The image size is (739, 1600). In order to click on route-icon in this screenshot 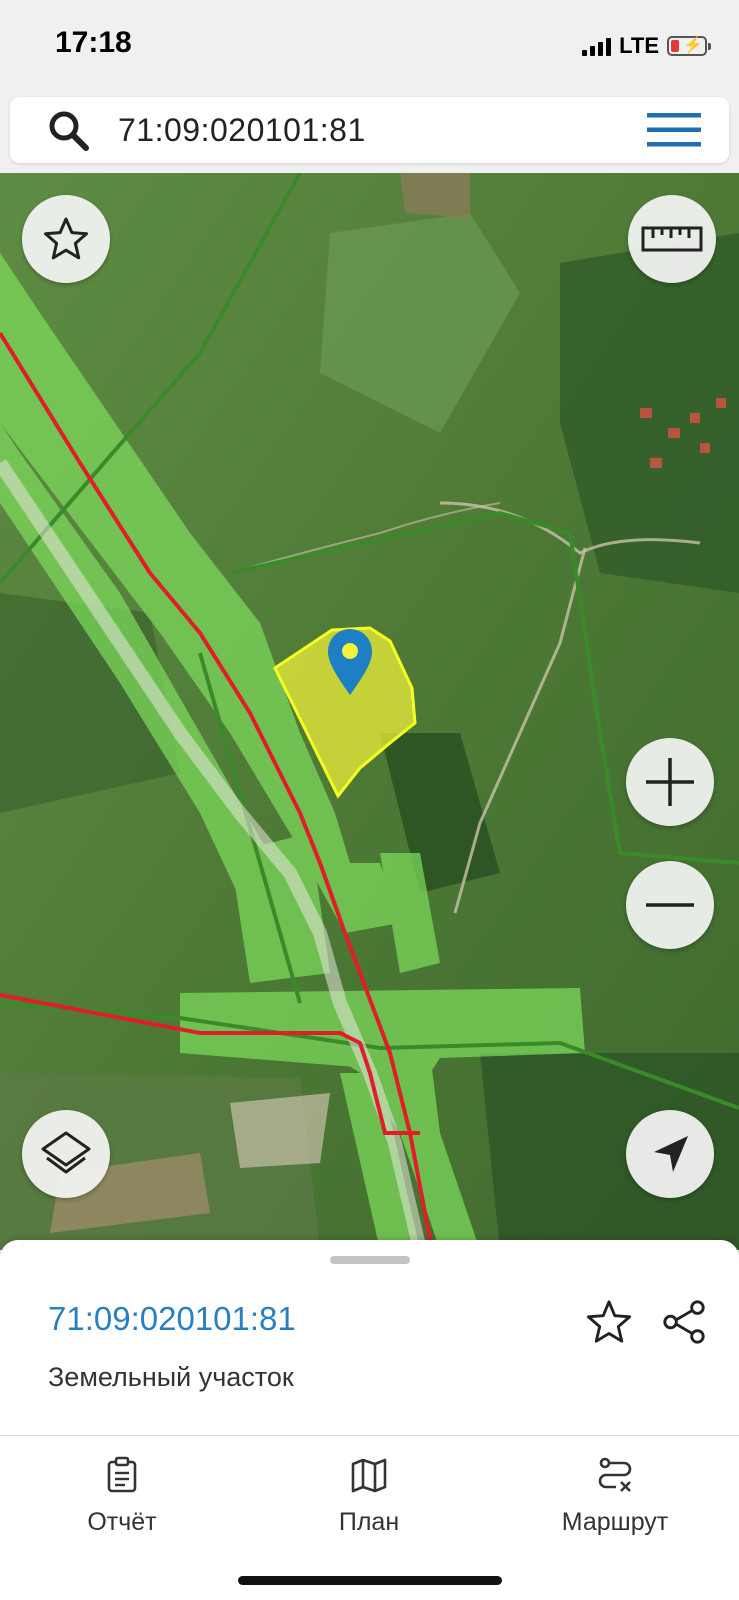, I will do `click(615, 1474)`.